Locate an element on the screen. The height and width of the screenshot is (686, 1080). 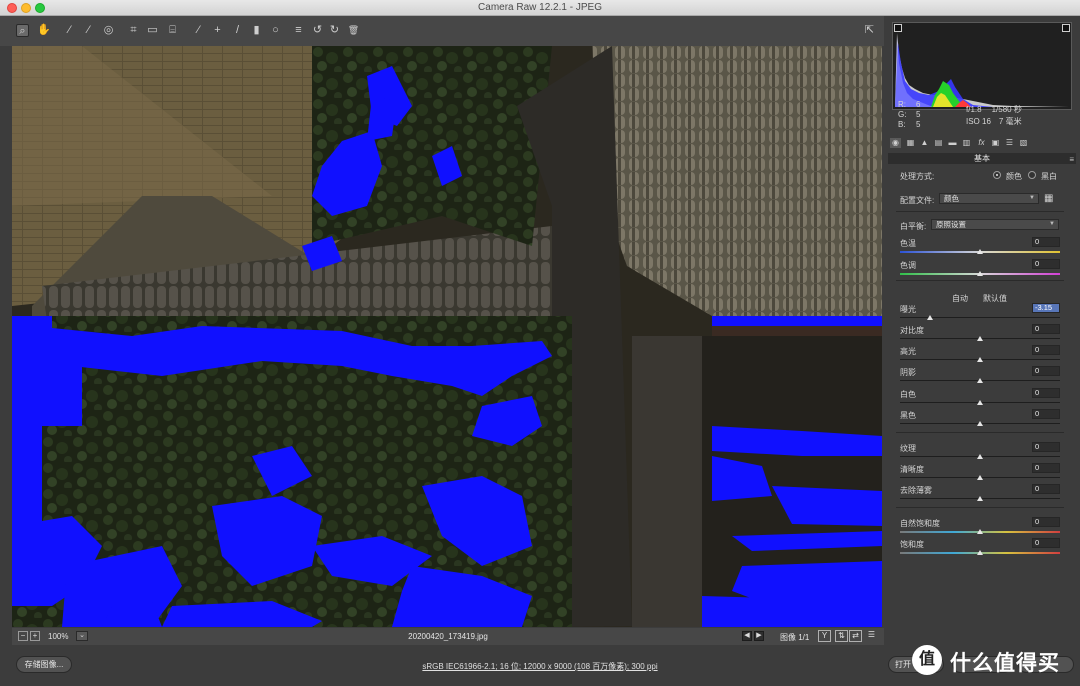
panel-tabs: ◉ ▦ ▲ ▤ ▬ ▥ fx ▣ ☰ ▧ is located at coordinates (982, 143).